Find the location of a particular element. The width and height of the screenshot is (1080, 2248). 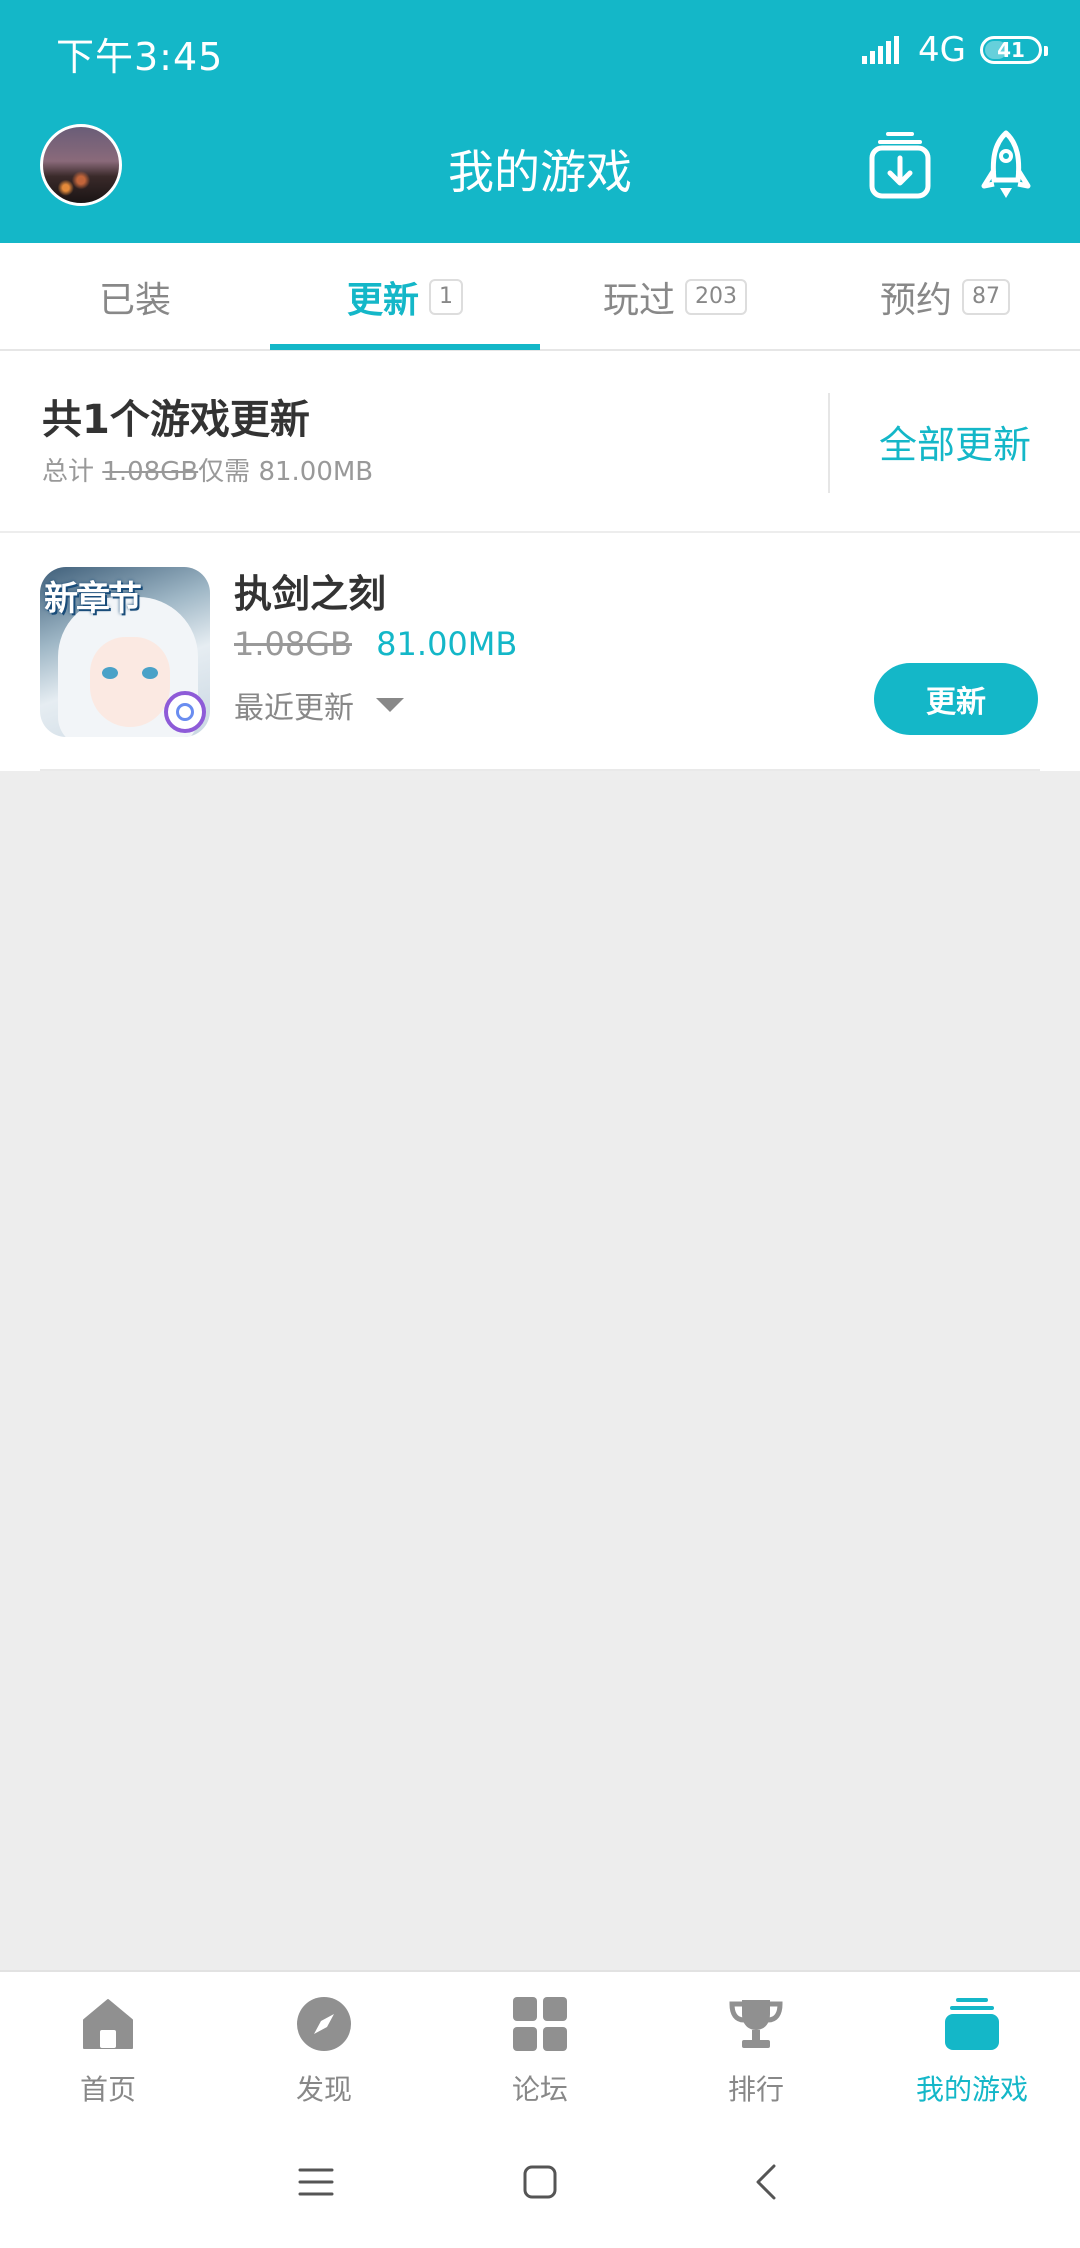

new-size: 81.00MB is located at coordinates (447, 644).